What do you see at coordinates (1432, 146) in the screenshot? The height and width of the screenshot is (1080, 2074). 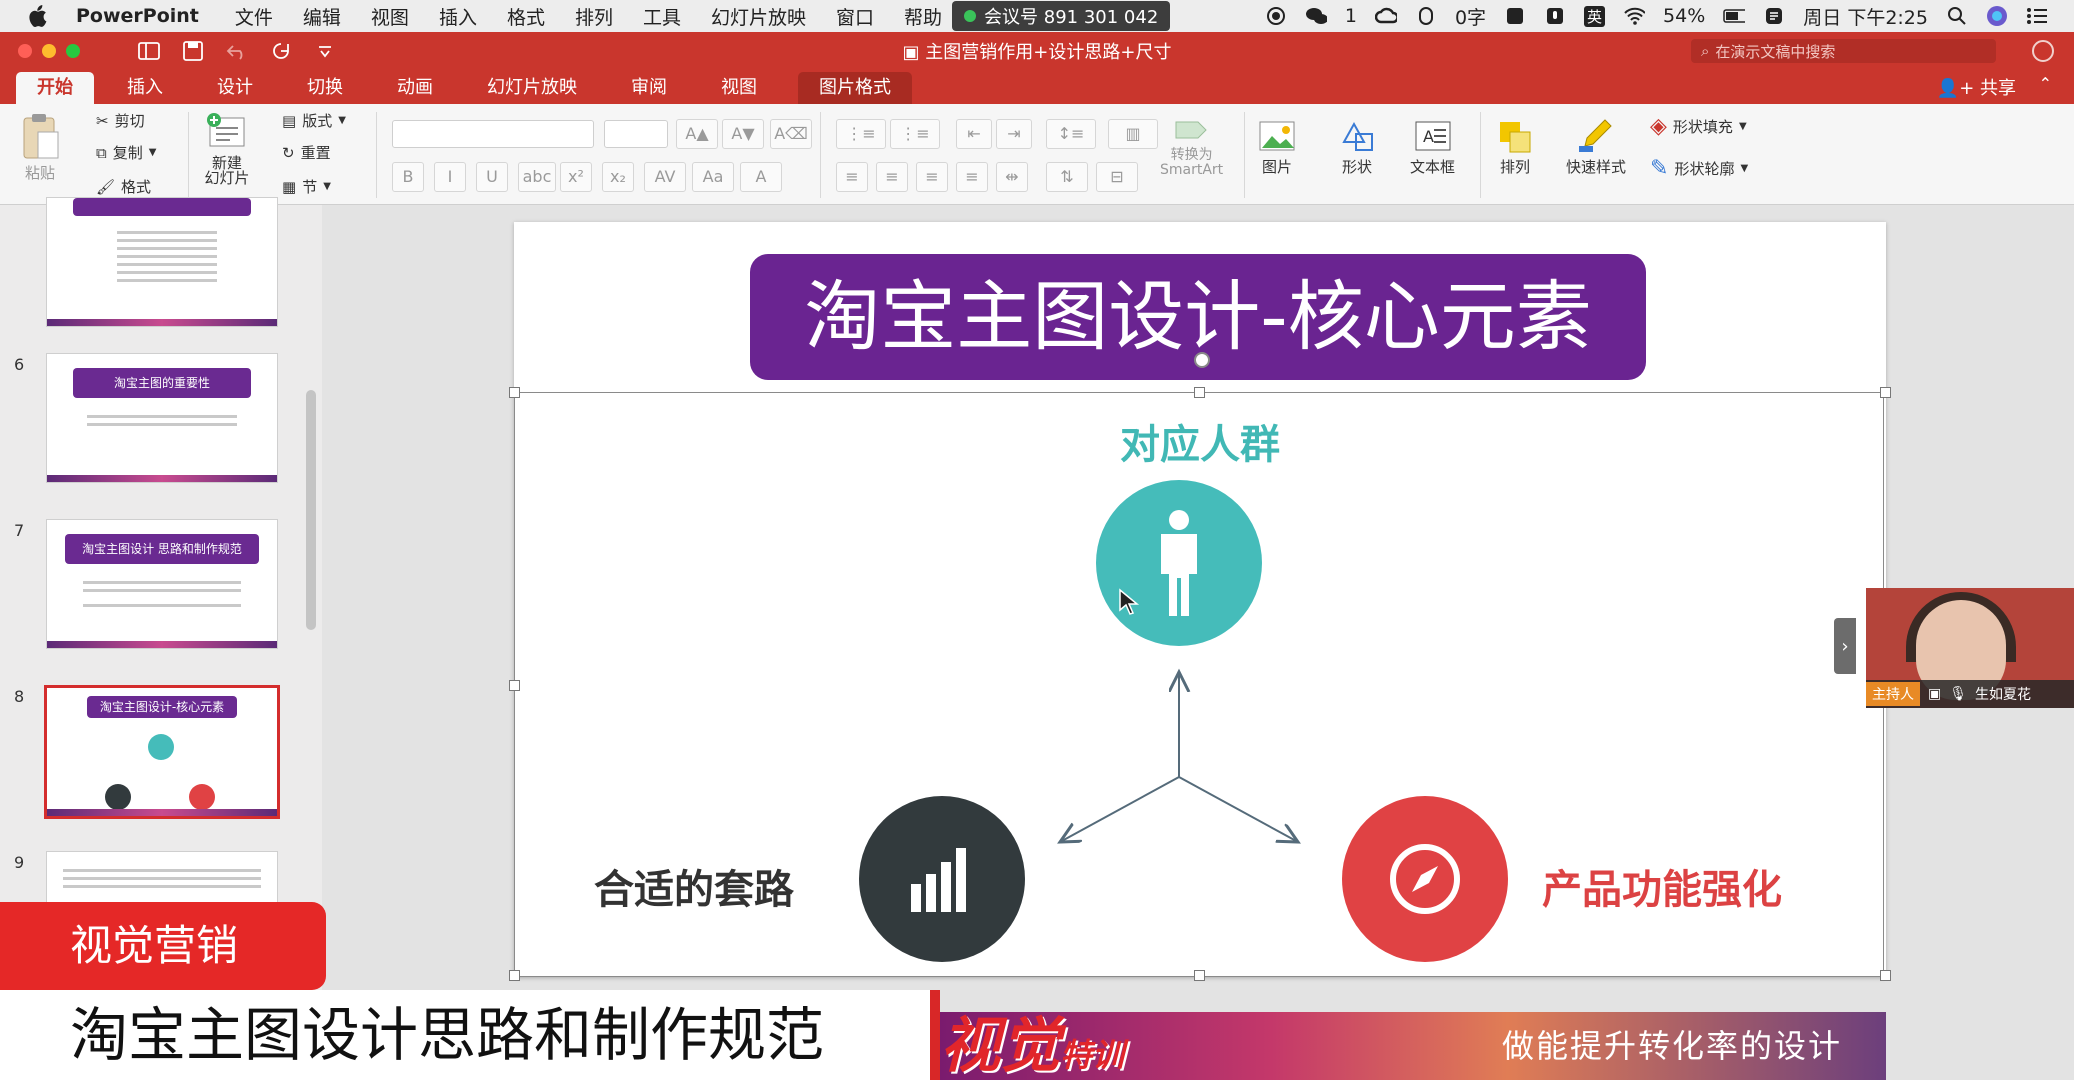 I see `textbox-button: A 文本框` at bounding box center [1432, 146].